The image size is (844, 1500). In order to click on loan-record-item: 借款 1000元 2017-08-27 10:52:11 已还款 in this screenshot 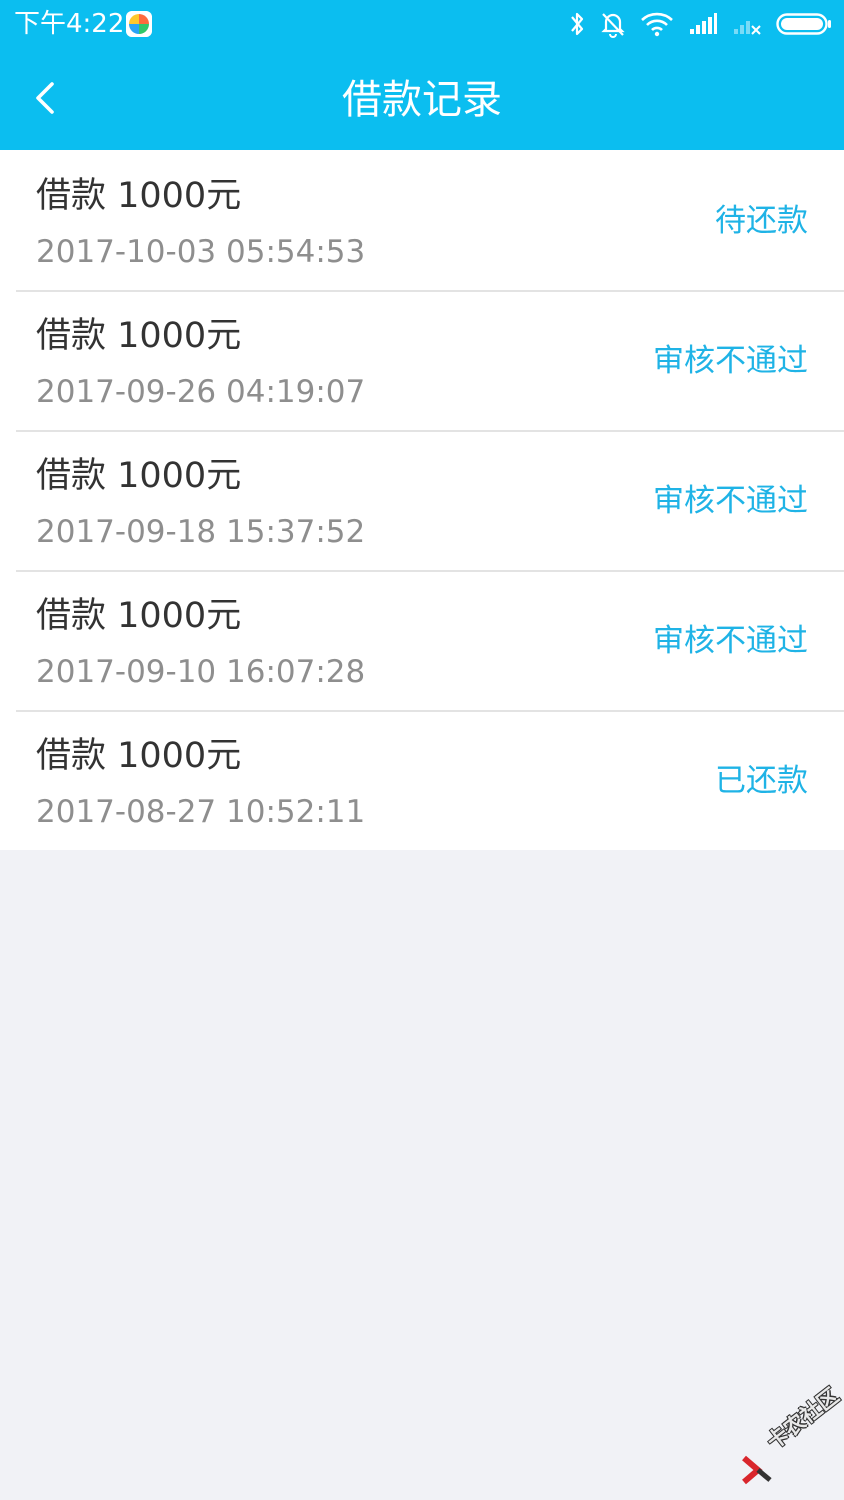, I will do `click(422, 780)`.